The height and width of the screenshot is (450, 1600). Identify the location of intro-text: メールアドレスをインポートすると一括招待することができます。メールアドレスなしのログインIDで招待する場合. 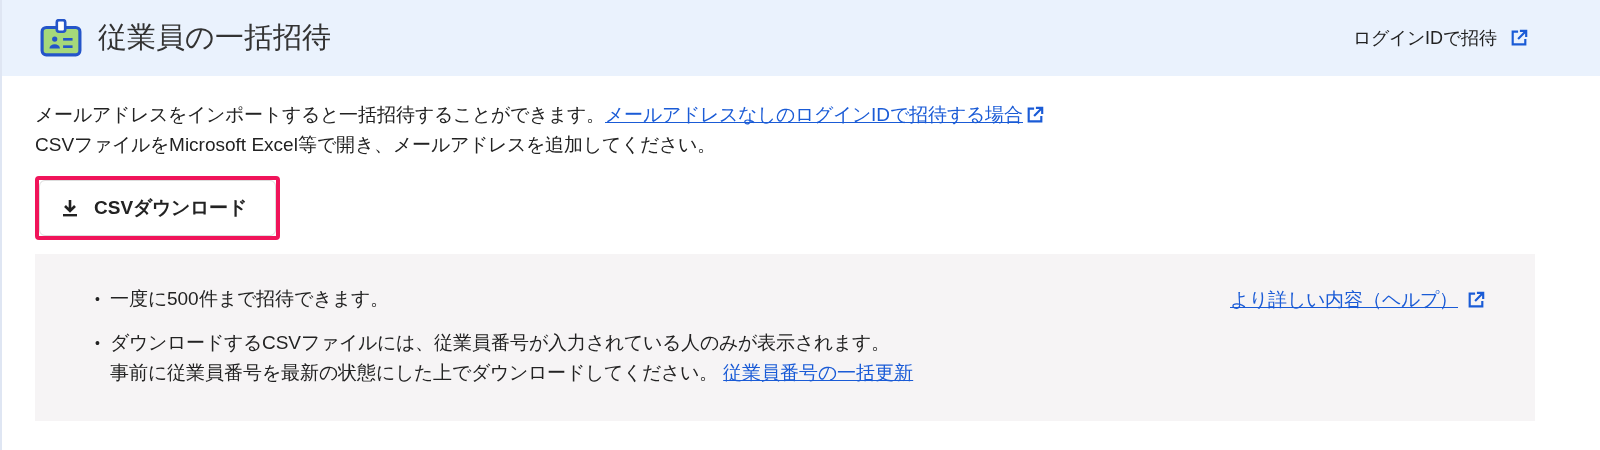
(785, 115).